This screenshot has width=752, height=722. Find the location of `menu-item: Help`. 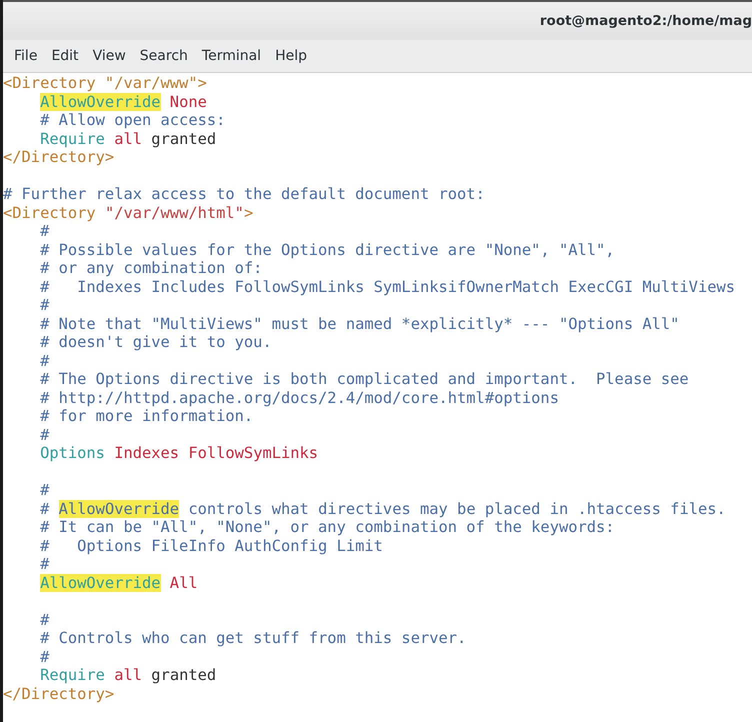

menu-item: Help is located at coordinates (291, 56).